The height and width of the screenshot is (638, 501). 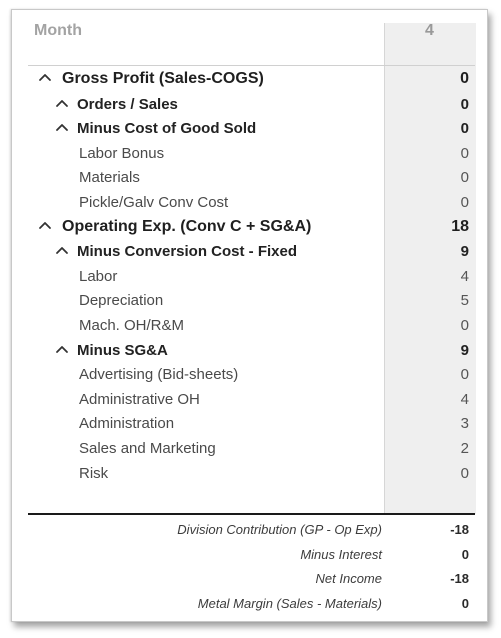 What do you see at coordinates (249, 423) in the screenshot?
I see `table-row: Administration 3` at bounding box center [249, 423].